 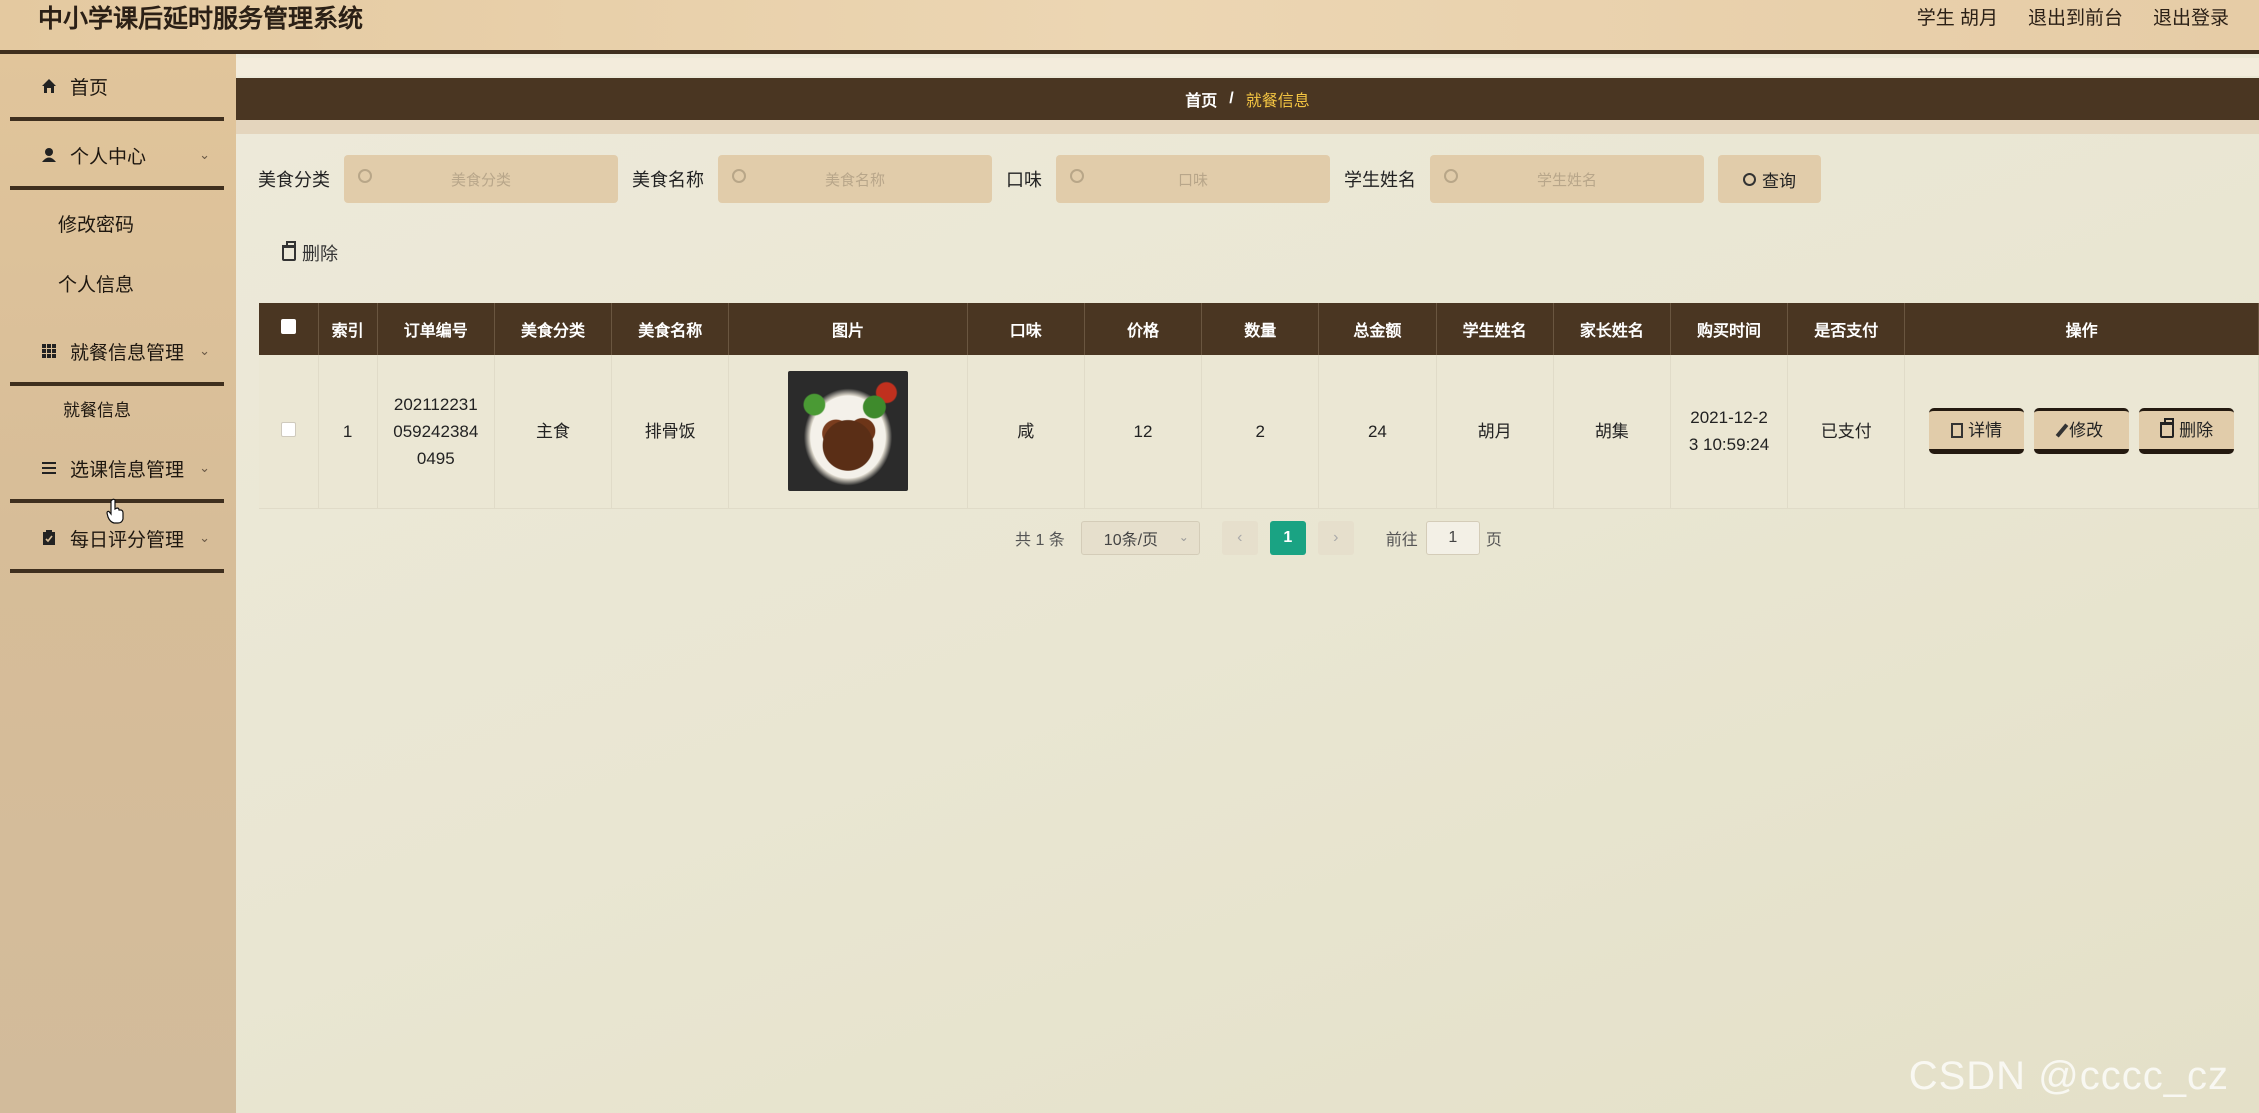 What do you see at coordinates (1957, 430) in the screenshot?
I see `document-icon` at bounding box center [1957, 430].